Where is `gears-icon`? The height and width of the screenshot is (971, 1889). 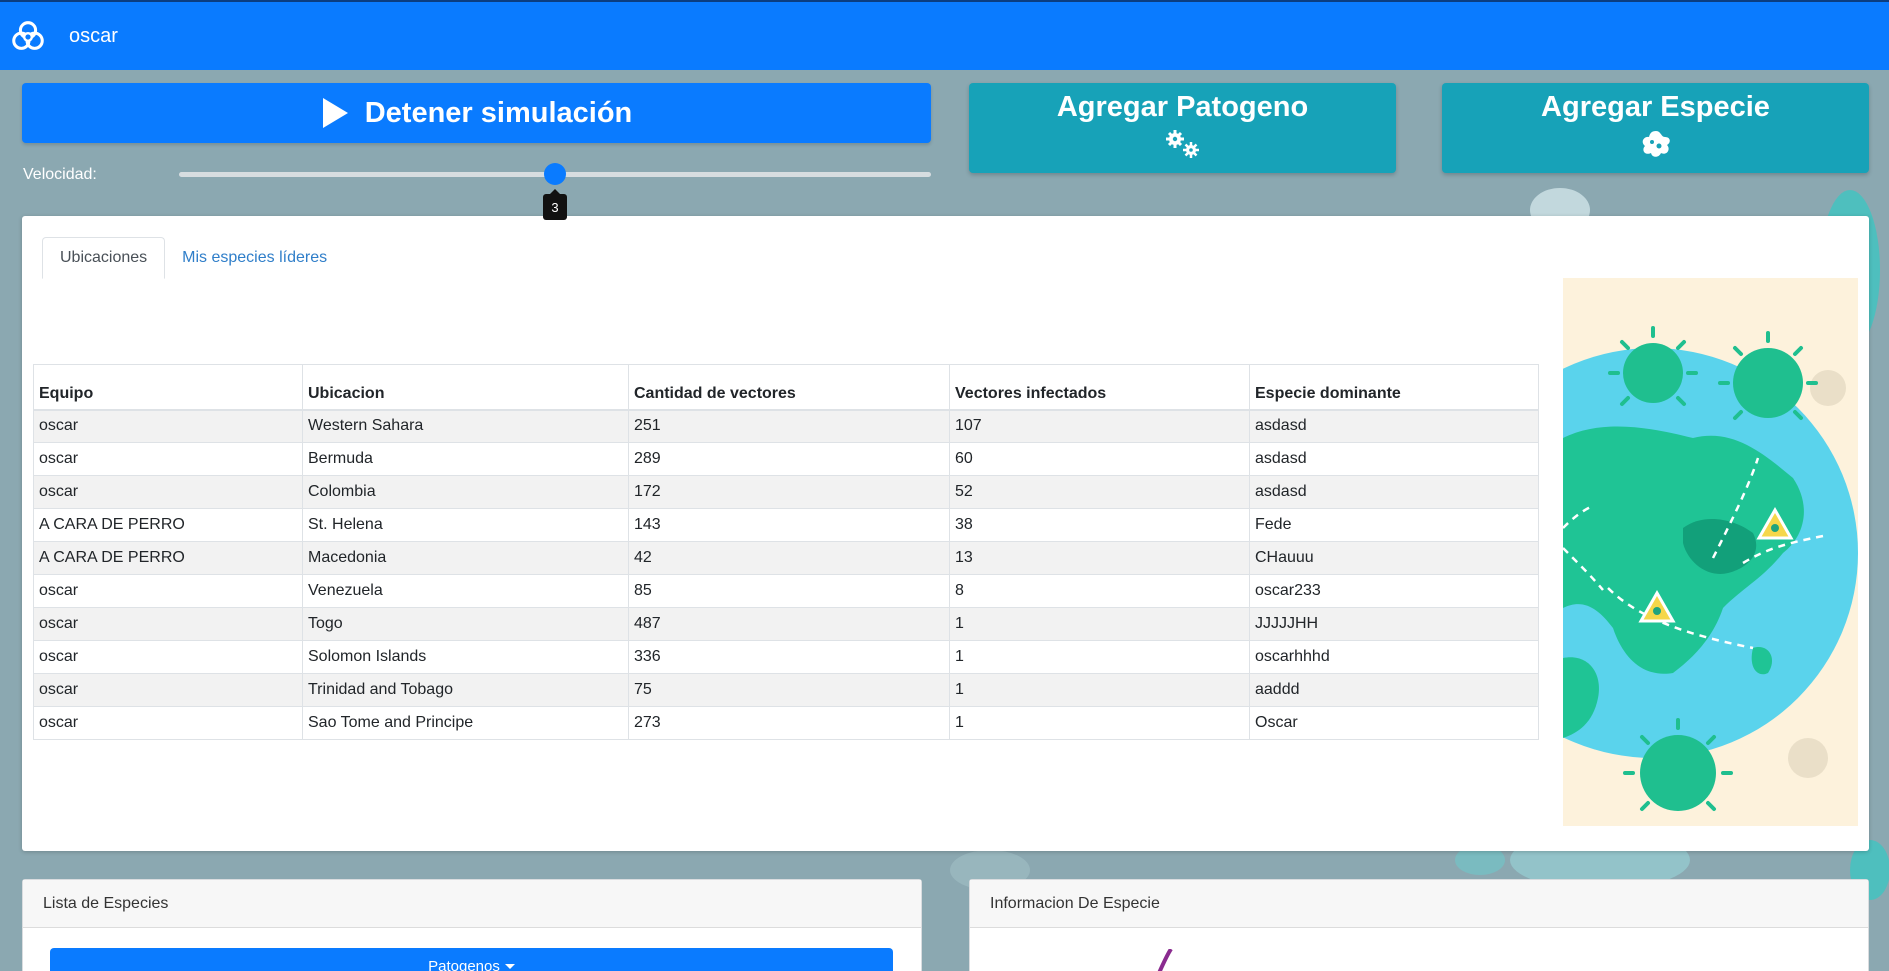 gears-icon is located at coordinates (1182, 144).